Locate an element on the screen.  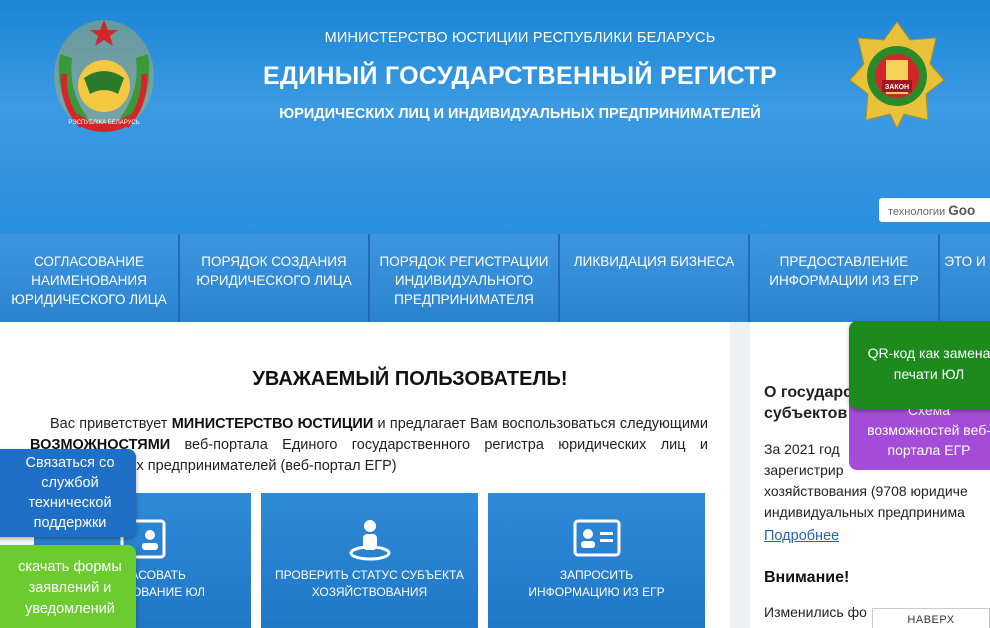
google-logo: Goo is located at coordinates (962, 210).